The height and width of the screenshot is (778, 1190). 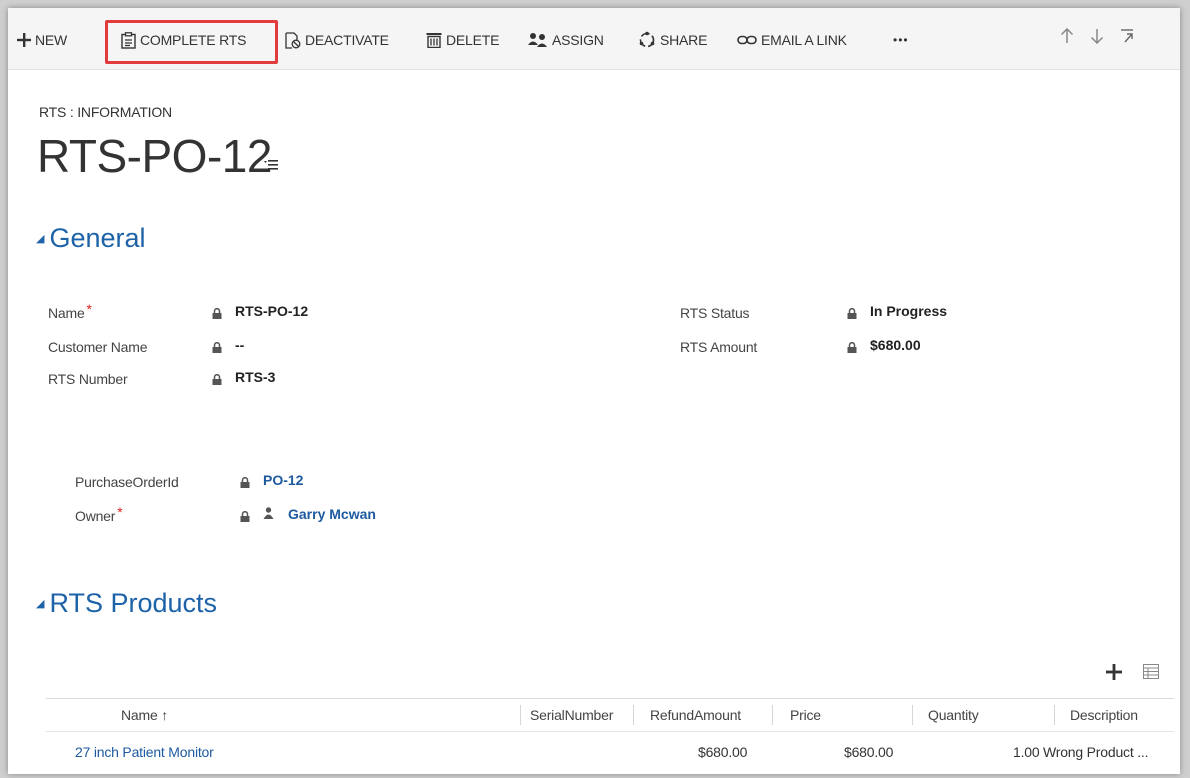 What do you see at coordinates (127, 482) in the screenshot?
I see `purchase-order-label: PurchaseOrderId` at bounding box center [127, 482].